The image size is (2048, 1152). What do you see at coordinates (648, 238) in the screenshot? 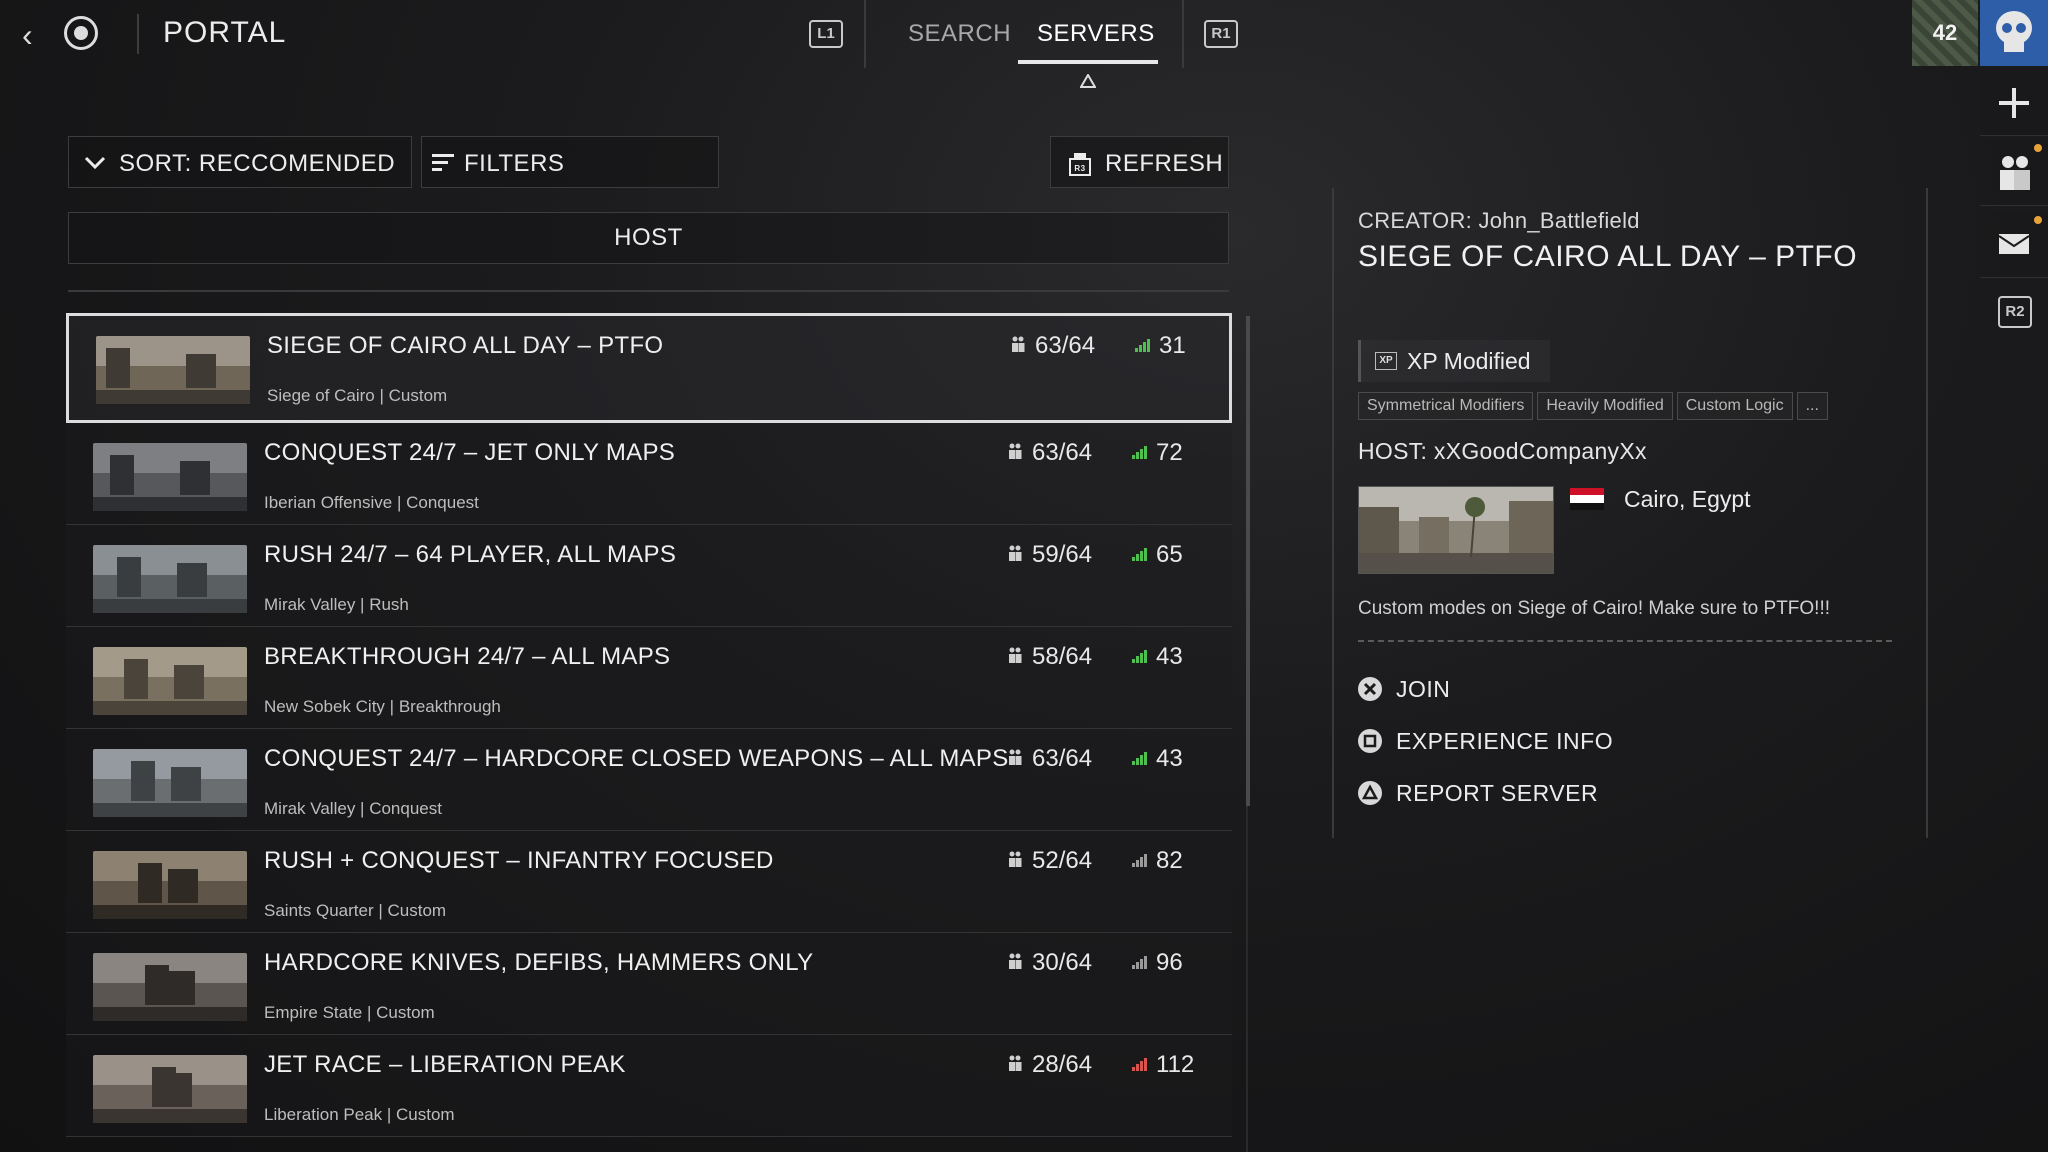
I see `host-column-header: HOST` at bounding box center [648, 238].